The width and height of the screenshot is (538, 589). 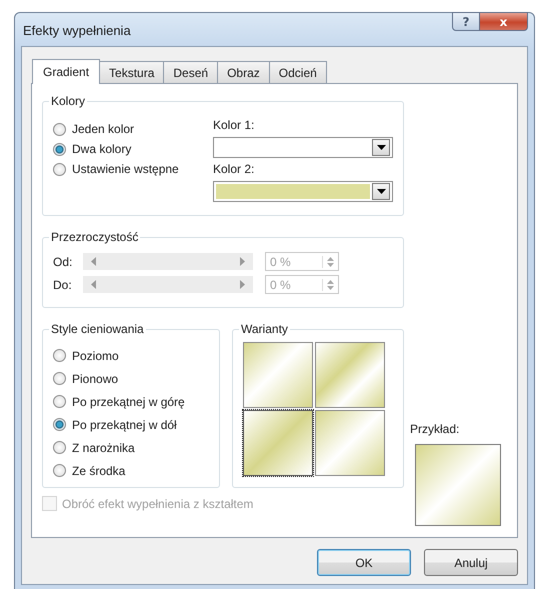 I want to click on preview-label: Przykład:, so click(x=435, y=429).